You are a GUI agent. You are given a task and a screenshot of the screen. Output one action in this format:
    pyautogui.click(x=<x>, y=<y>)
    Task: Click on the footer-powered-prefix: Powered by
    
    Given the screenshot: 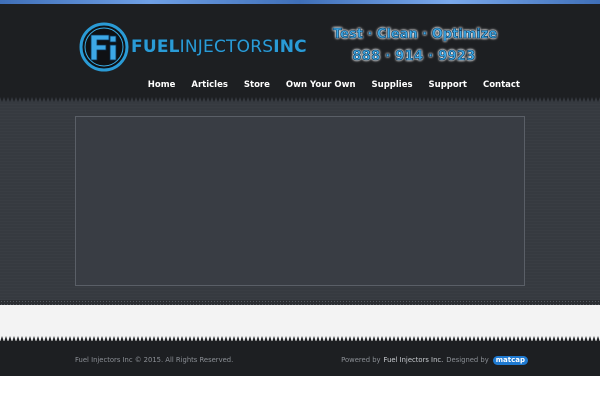 What is the action you would take?
    pyautogui.click(x=361, y=360)
    